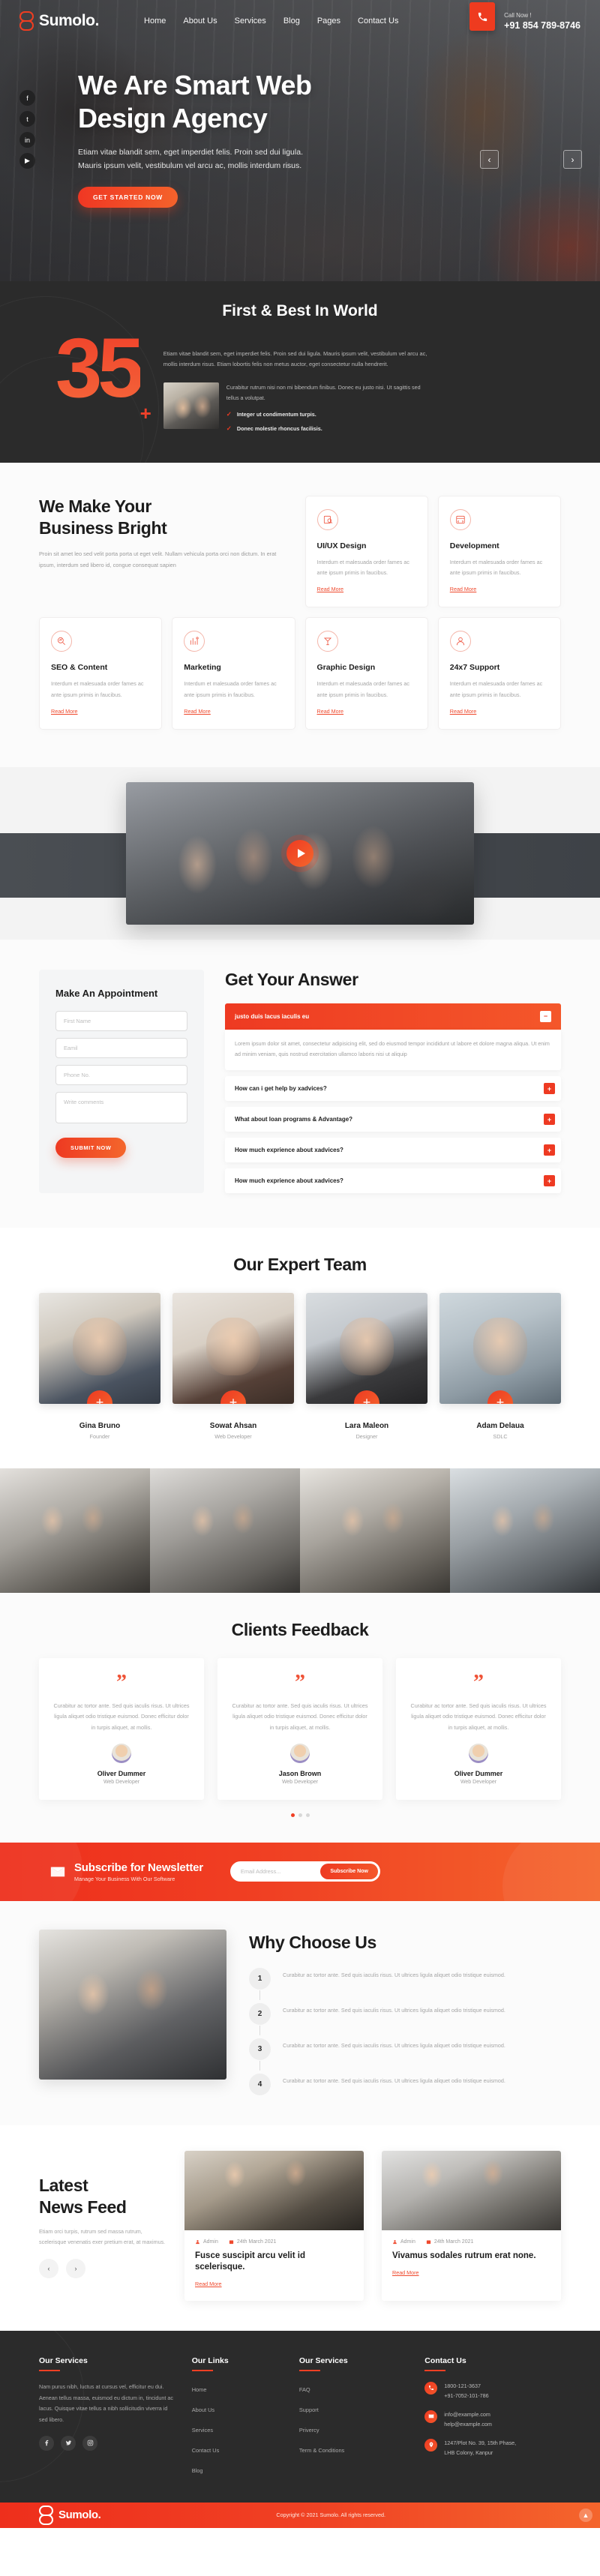  What do you see at coordinates (99, 1367) in the screenshot?
I see `team-member-card: + Gina Bruno Founder` at bounding box center [99, 1367].